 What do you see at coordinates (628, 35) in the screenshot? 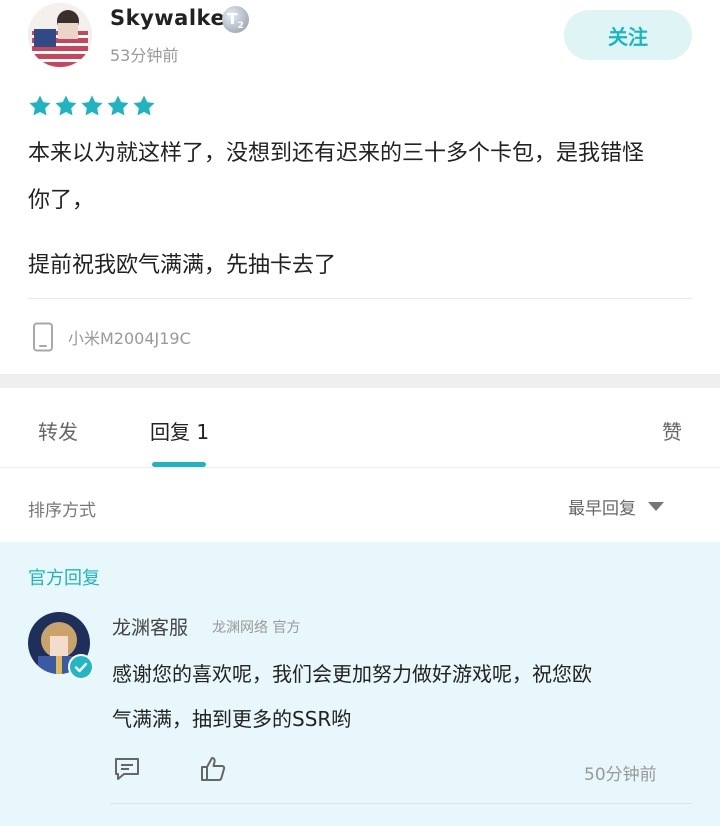
I see `follow-button: 关注` at bounding box center [628, 35].